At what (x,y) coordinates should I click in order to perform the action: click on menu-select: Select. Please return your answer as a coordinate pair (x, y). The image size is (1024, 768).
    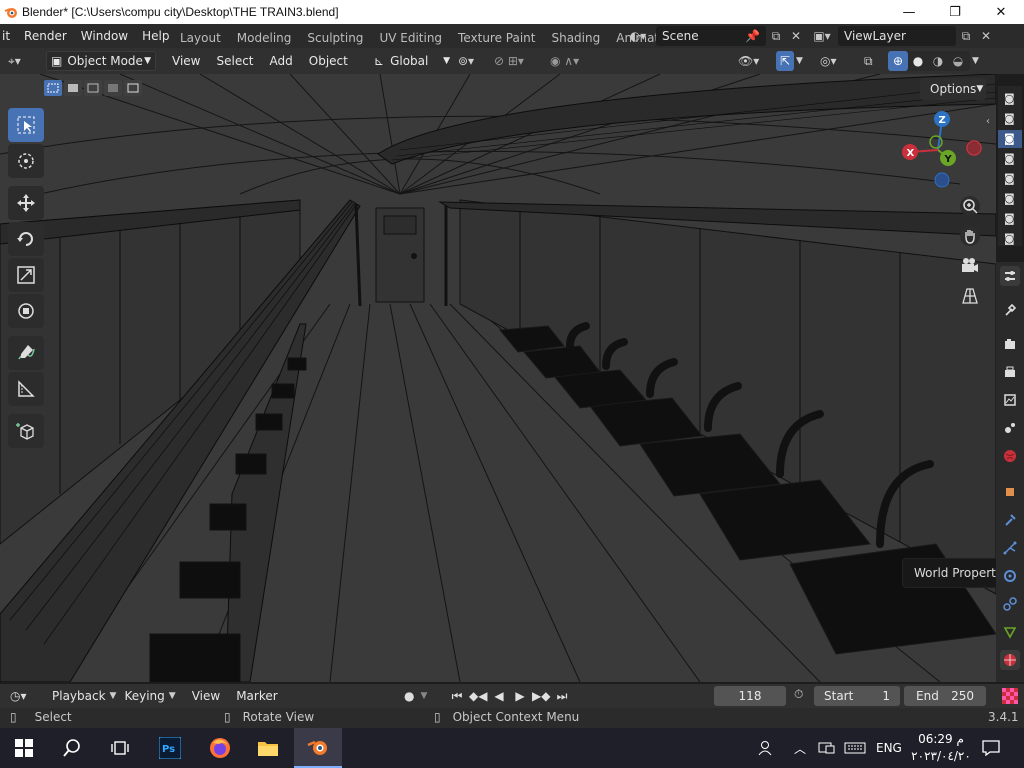
    Looking at the image, I should click on (234, 61).